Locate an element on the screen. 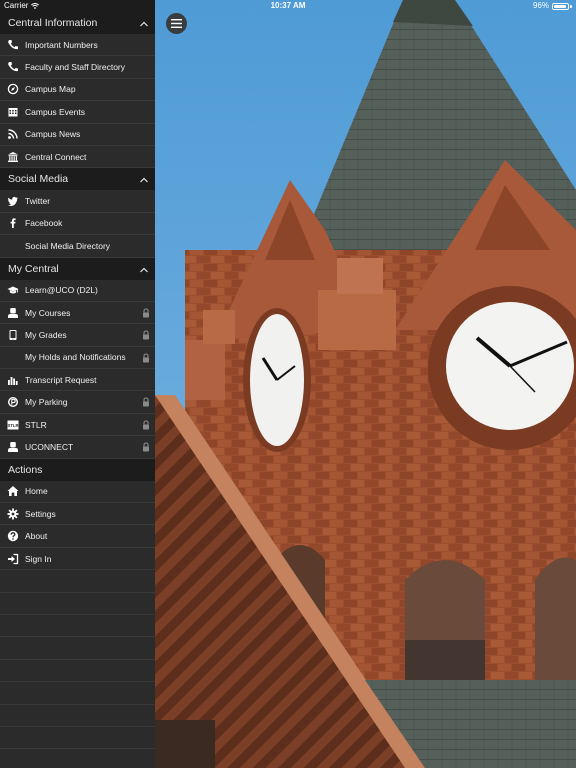 Image resolution: width=576 pixels, height=768 pixels. sidebar-item-label: Campus Map is located at coordinates (50, 89).